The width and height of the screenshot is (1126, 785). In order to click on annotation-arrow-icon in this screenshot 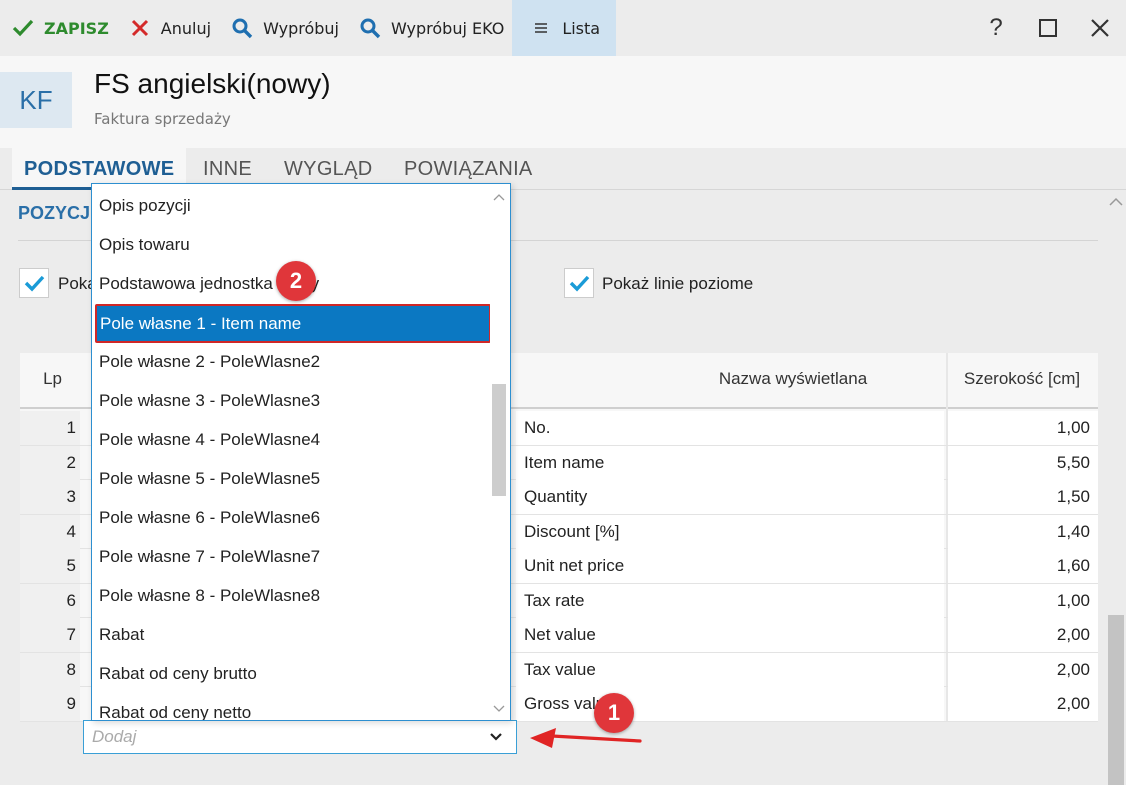, I will do `click(586, 738)`.